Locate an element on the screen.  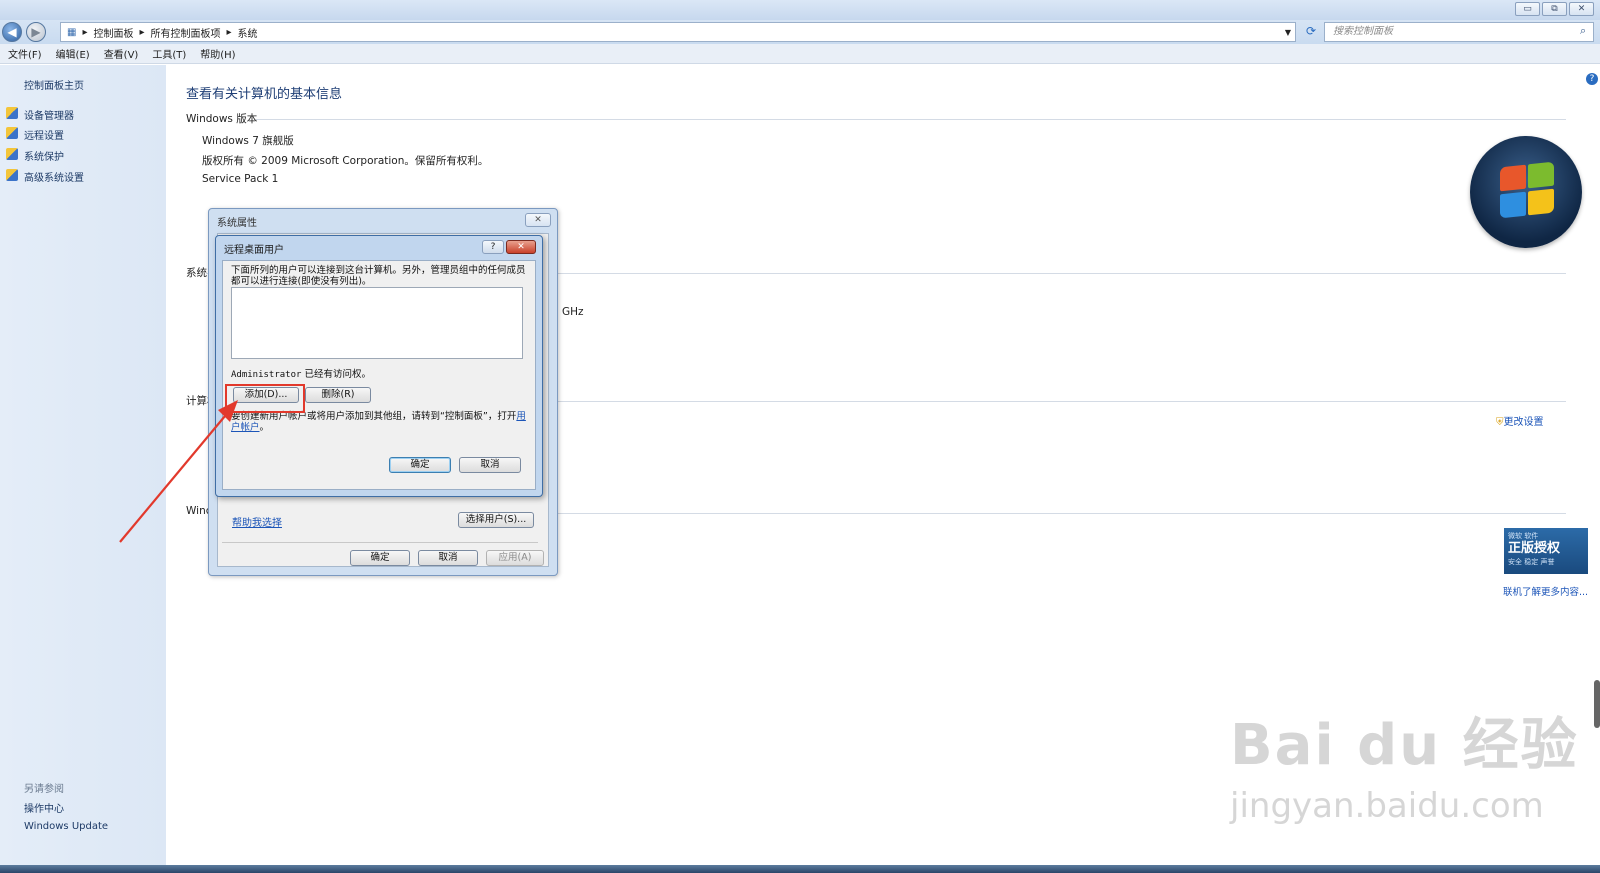
scrollbar-handle is located at coordinates (1597, 704).